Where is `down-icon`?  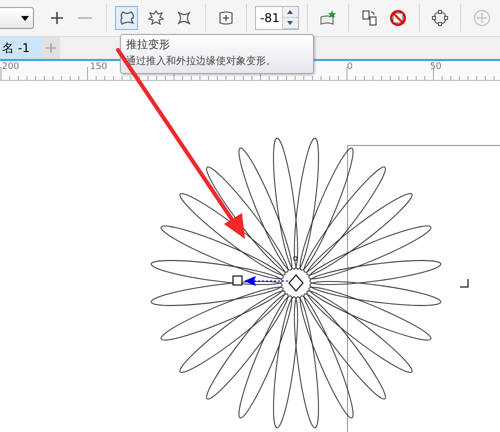
down-icon is located at coordinates (290, 23).